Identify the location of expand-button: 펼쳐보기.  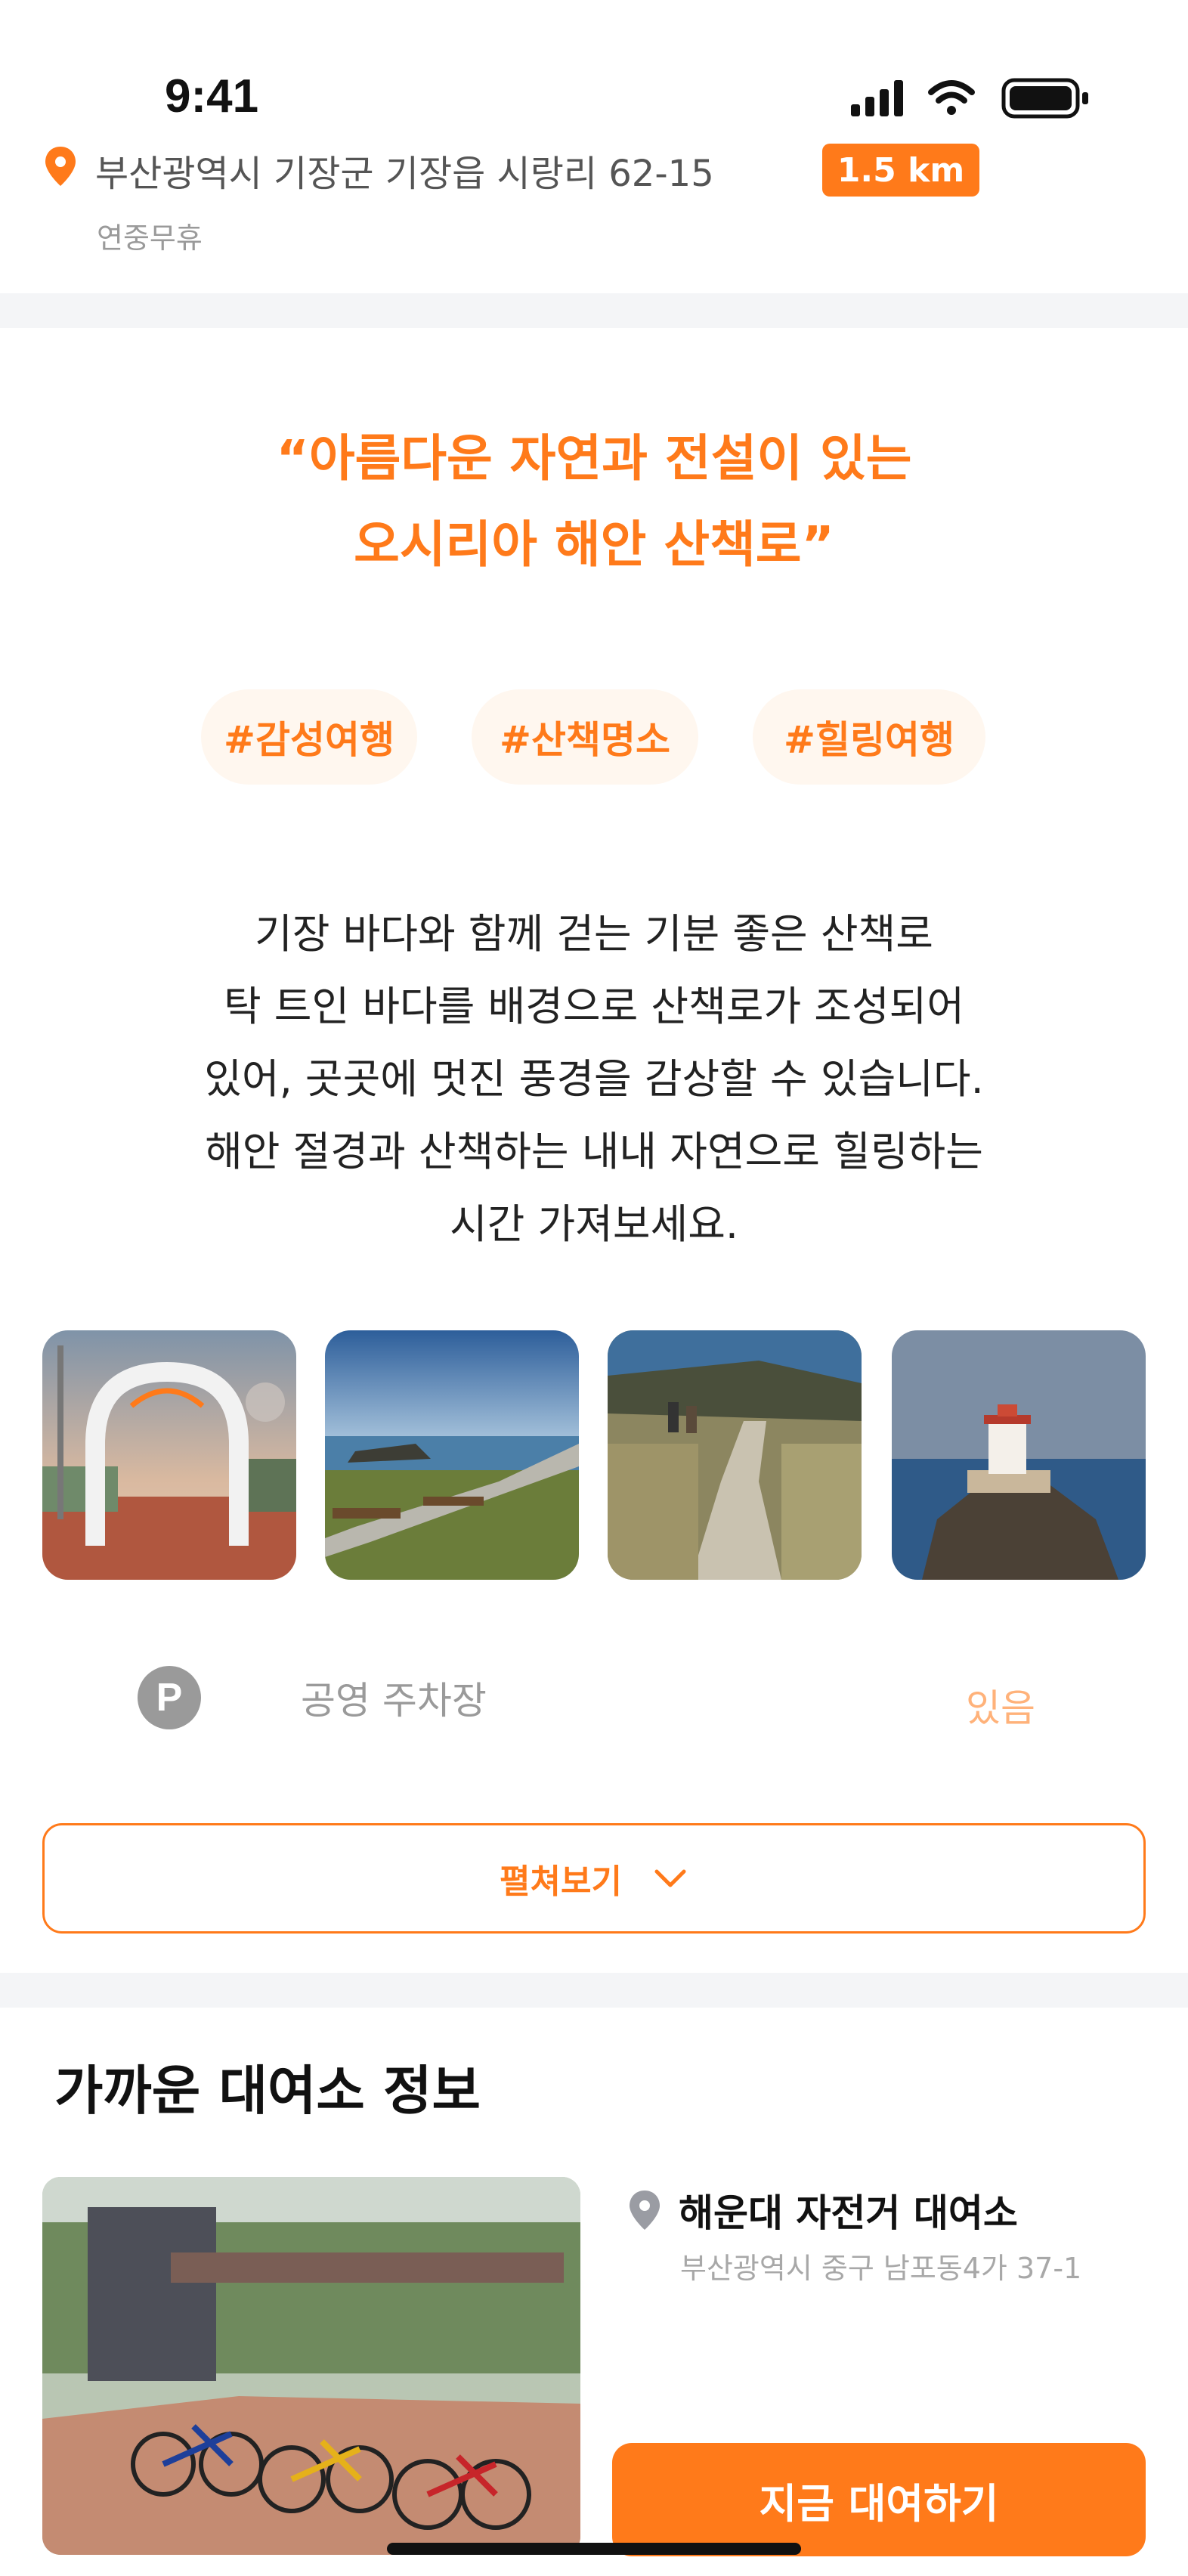
(594, 1878).